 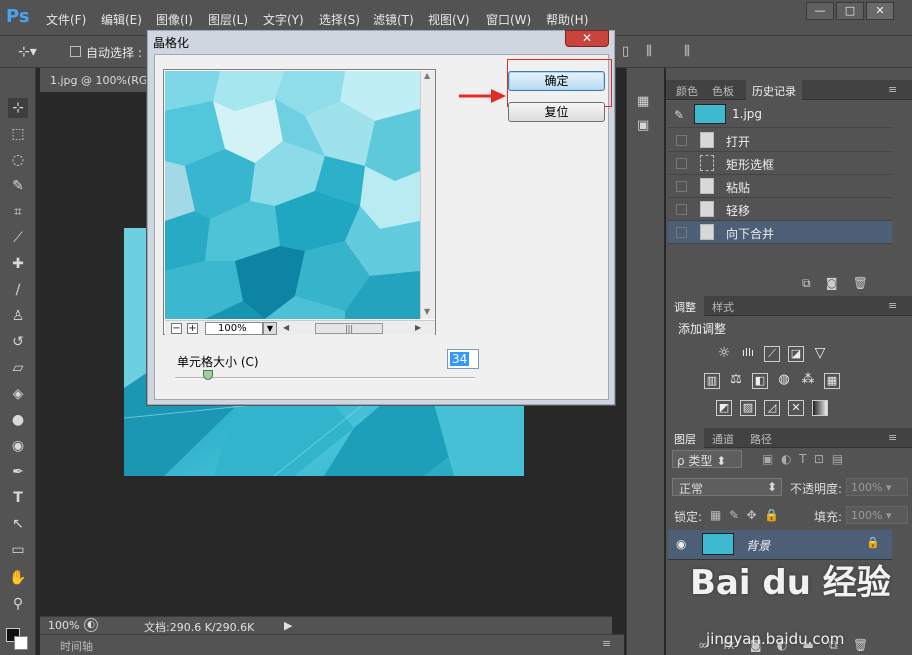 What do you see at coordinates (723, 439) in the screenshot?
I see `tab-channels: 通道` at bounding box center [723, 439].